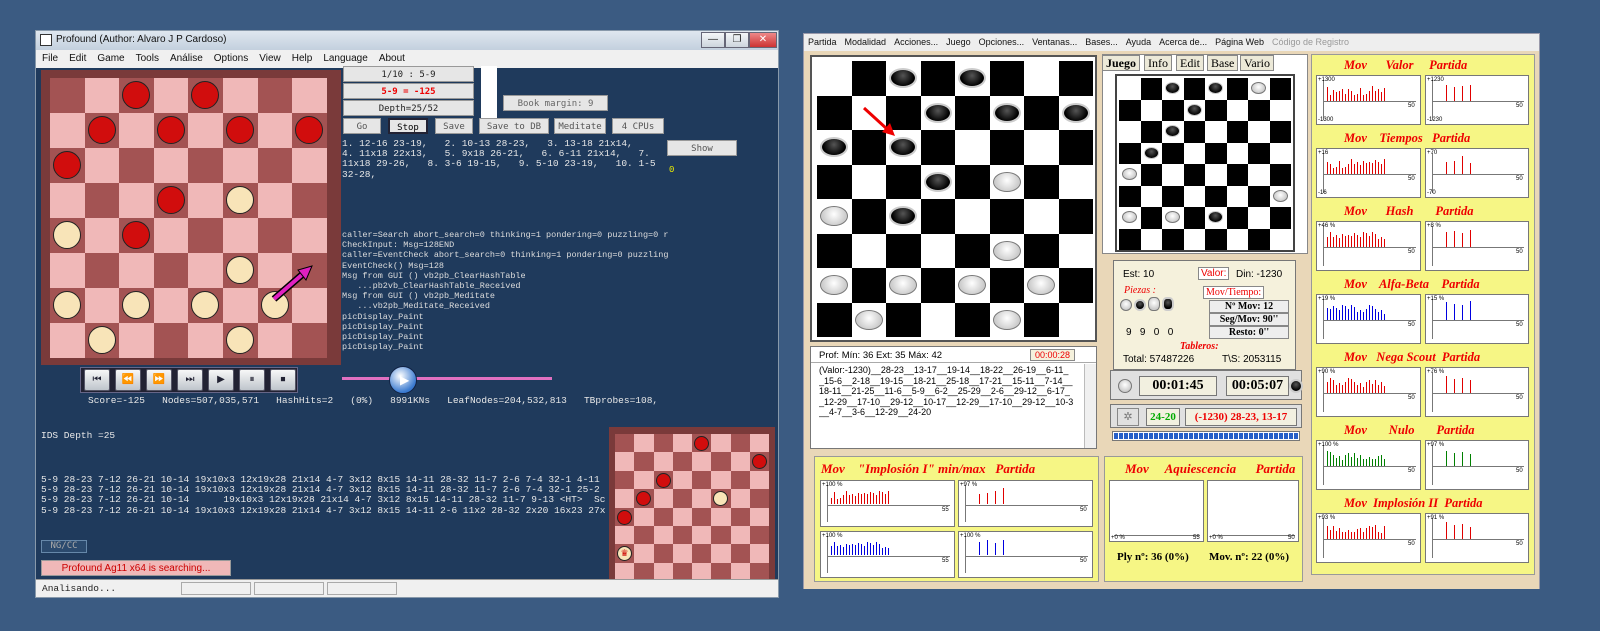  What do you see at coordinates (345, 57) in the screenshot?
I see `menu-language: Language` at bounding box center [345, 57].